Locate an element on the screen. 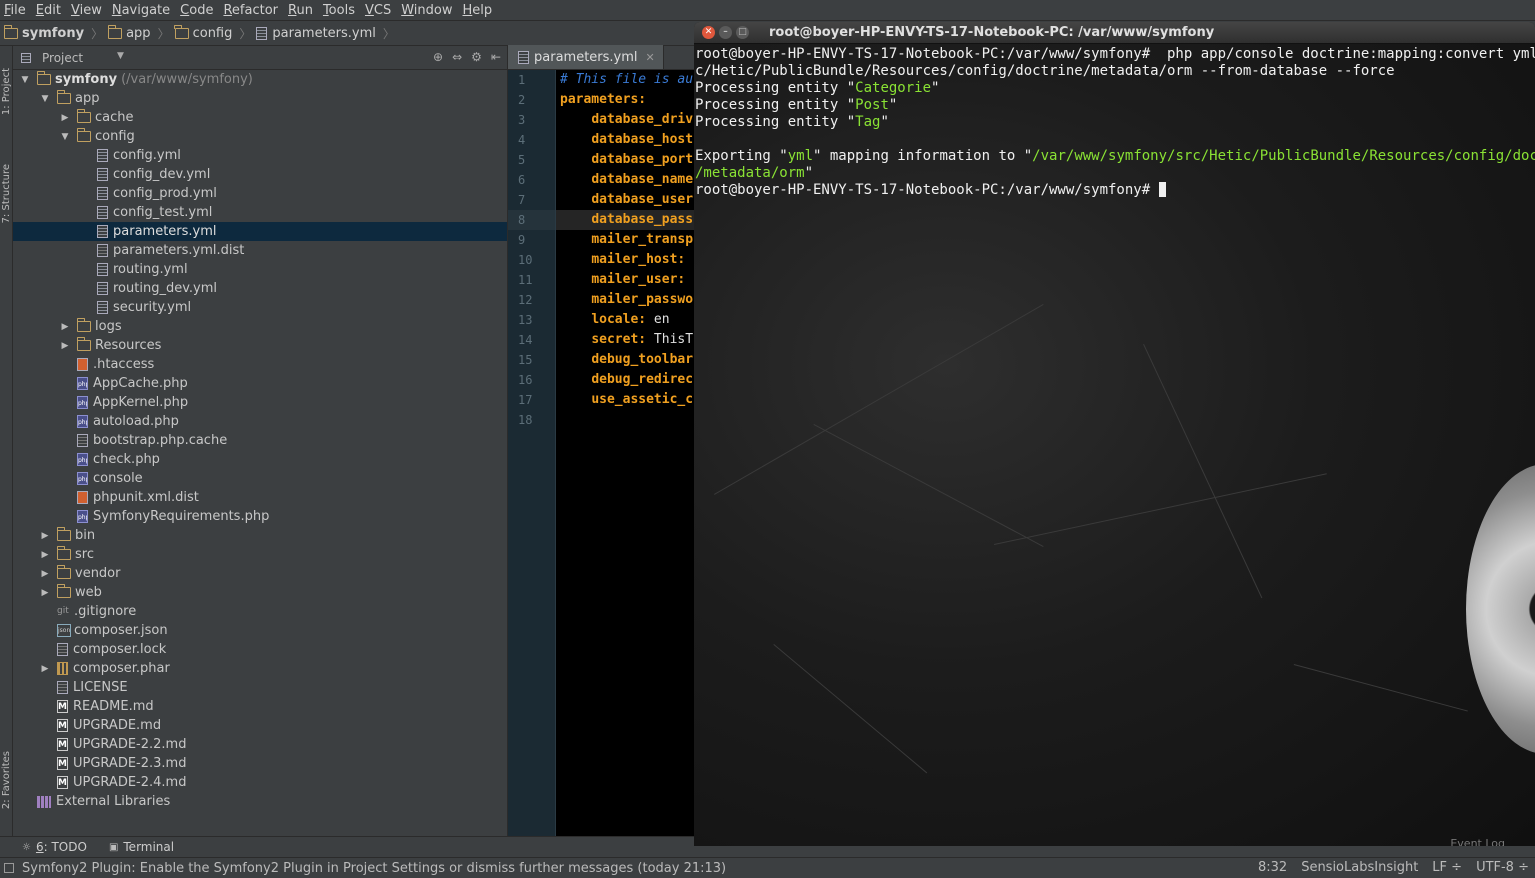 The width and height of the screenshot is (1535, 878). locate-icon: ⊕ is located at coordinates (438, 57).